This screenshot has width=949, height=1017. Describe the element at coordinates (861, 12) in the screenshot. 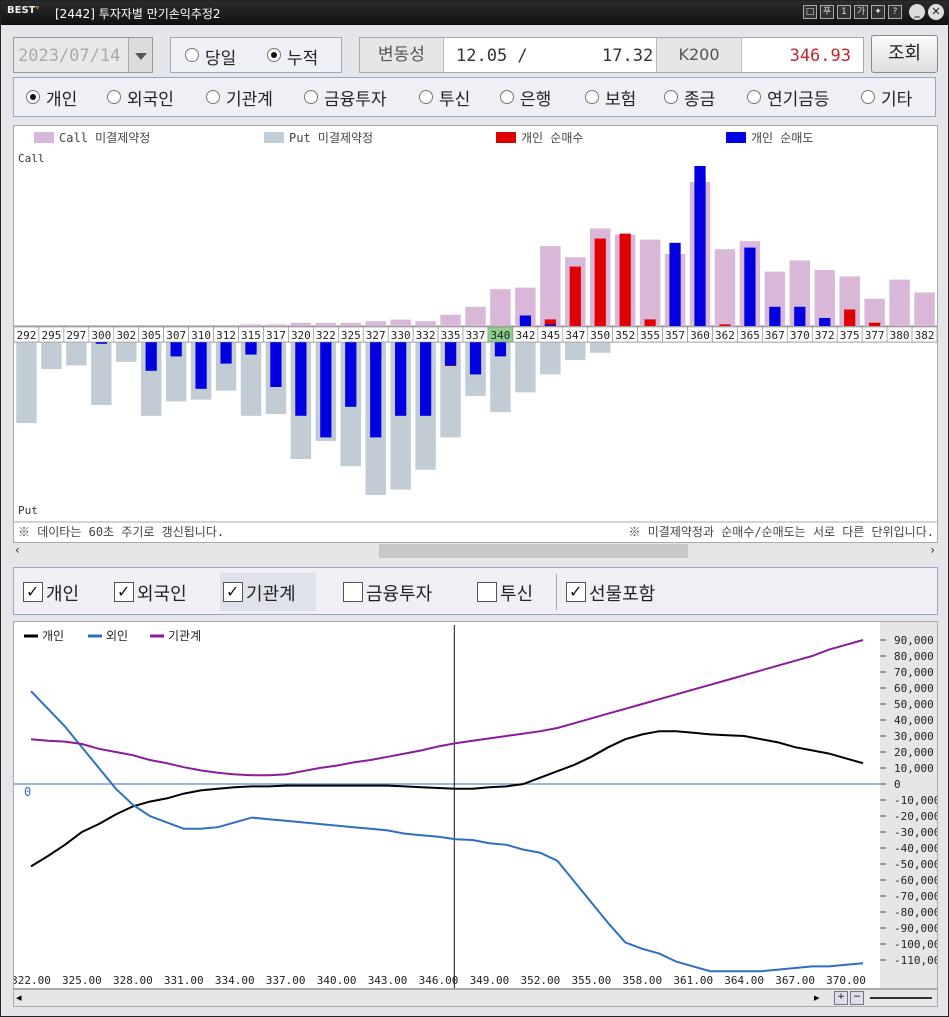

I see `window-font-button: 가` at that location.